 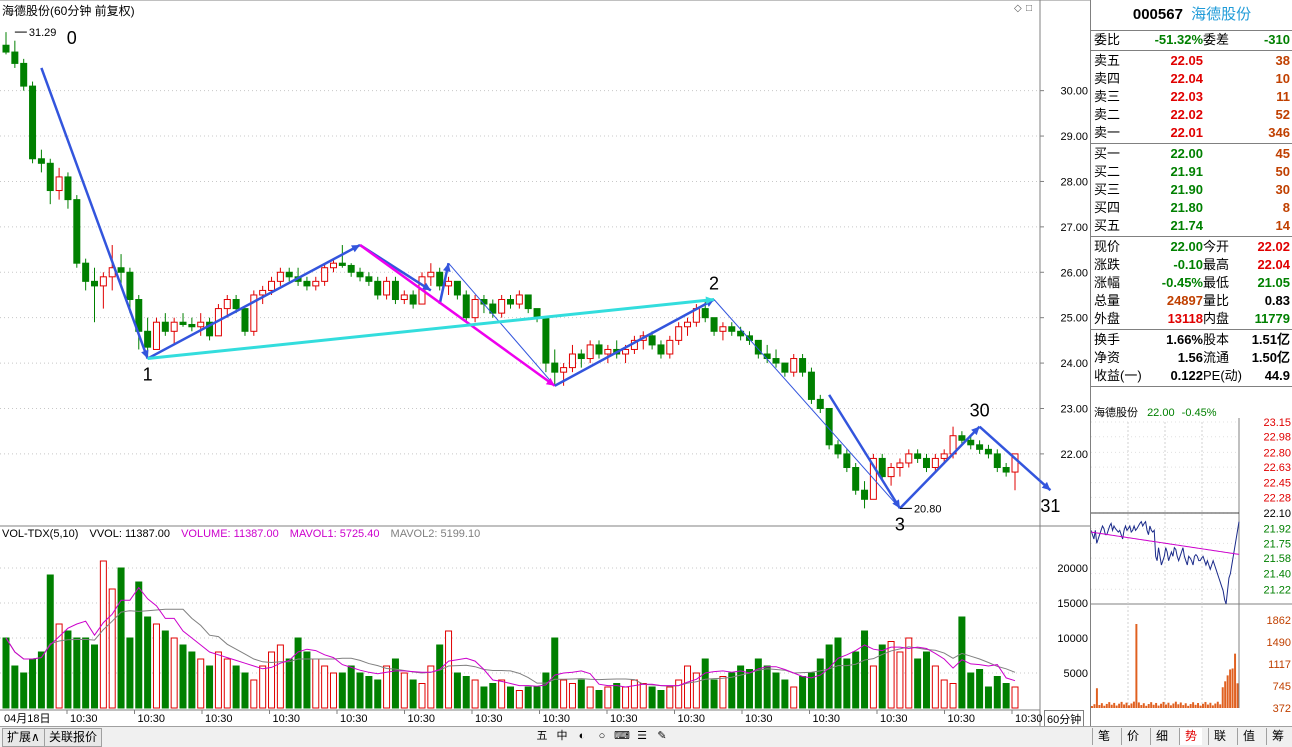 I want to click on panel-tab: 筹, so click(x=1277, y=736).